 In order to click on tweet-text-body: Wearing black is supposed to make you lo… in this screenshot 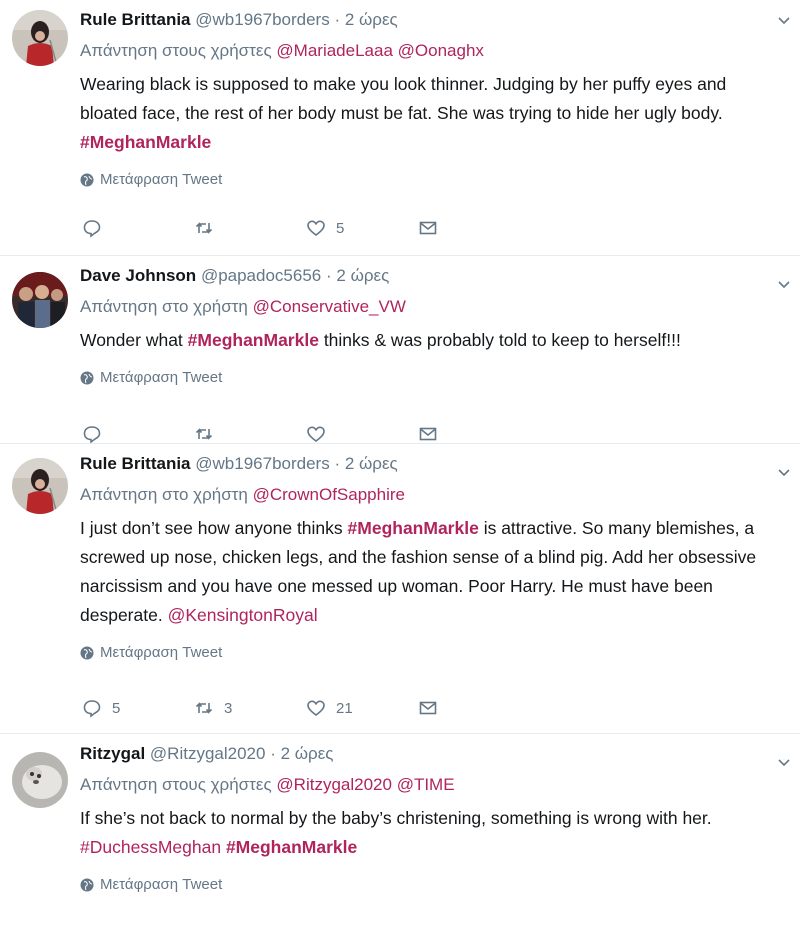, I will do `click(403, 98)`.